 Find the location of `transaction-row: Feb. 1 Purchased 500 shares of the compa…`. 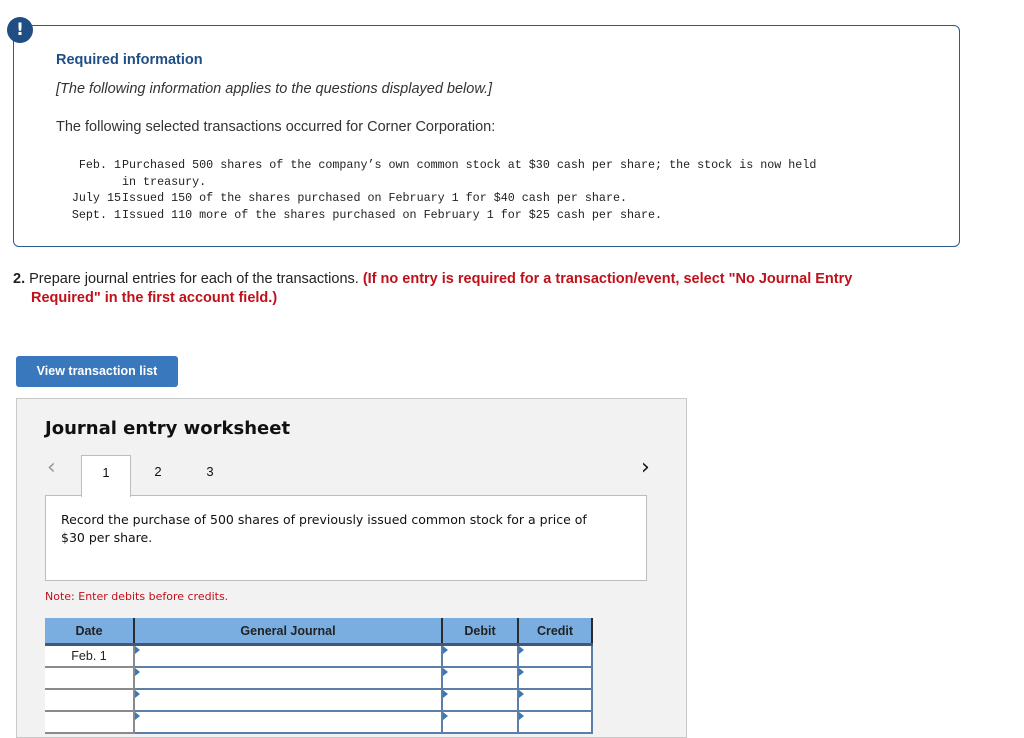

transaction-row: Feb. 1 Purchased 500 shares of the compa… is located at coordinates (436, 165).